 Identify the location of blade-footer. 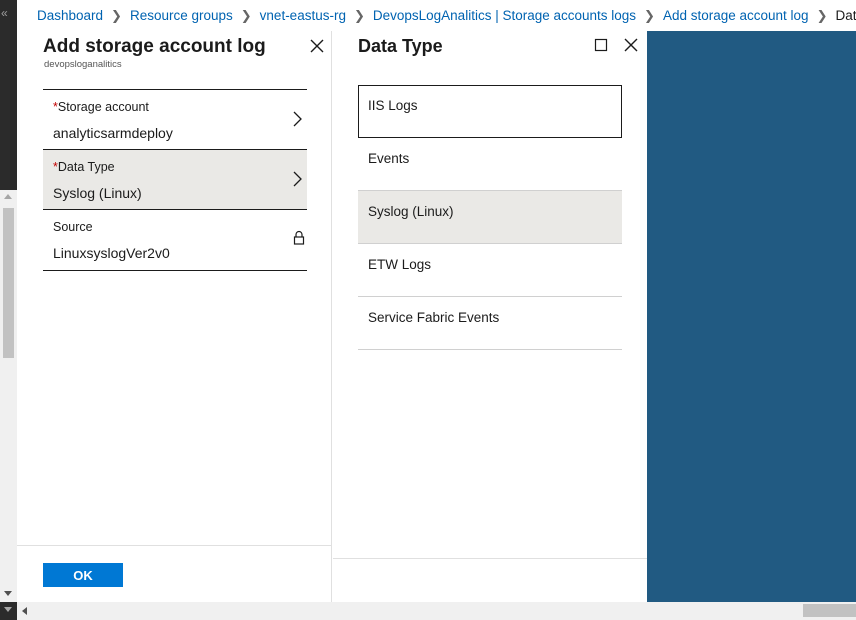
(490, 558).